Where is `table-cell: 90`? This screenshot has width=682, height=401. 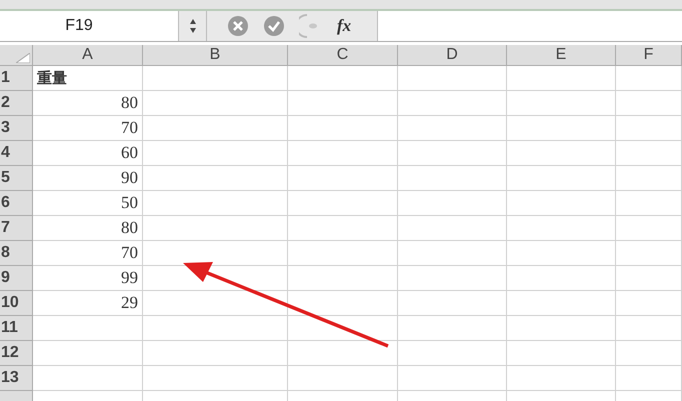
table-cell: 90 is located at coordinates (88, 178).